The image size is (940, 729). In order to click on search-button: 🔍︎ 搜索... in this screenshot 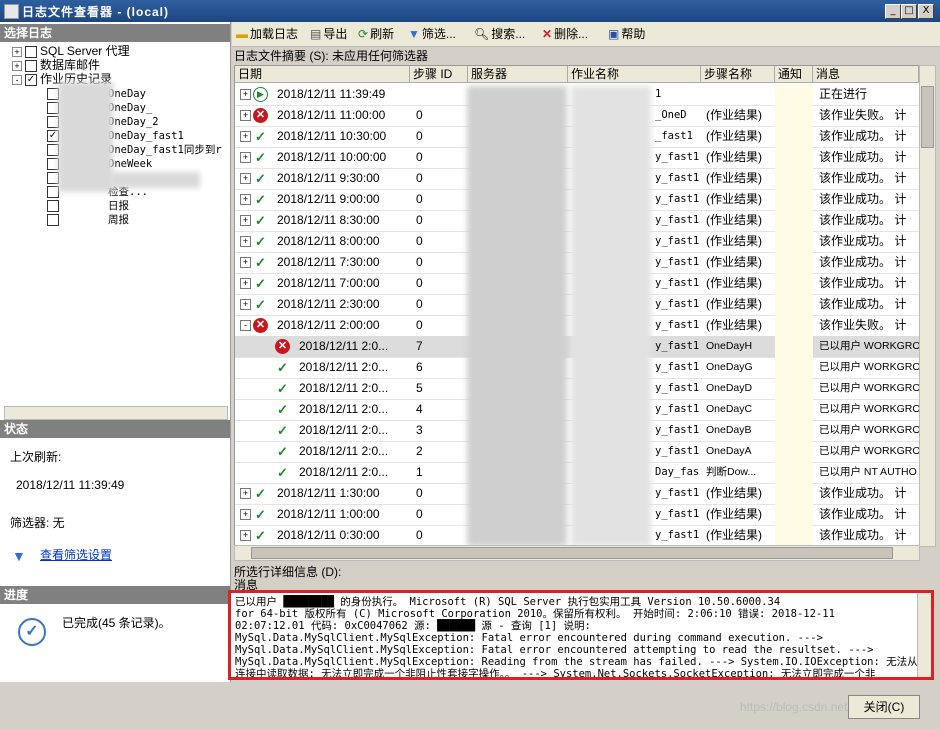, I will do `click(499, 34)`.